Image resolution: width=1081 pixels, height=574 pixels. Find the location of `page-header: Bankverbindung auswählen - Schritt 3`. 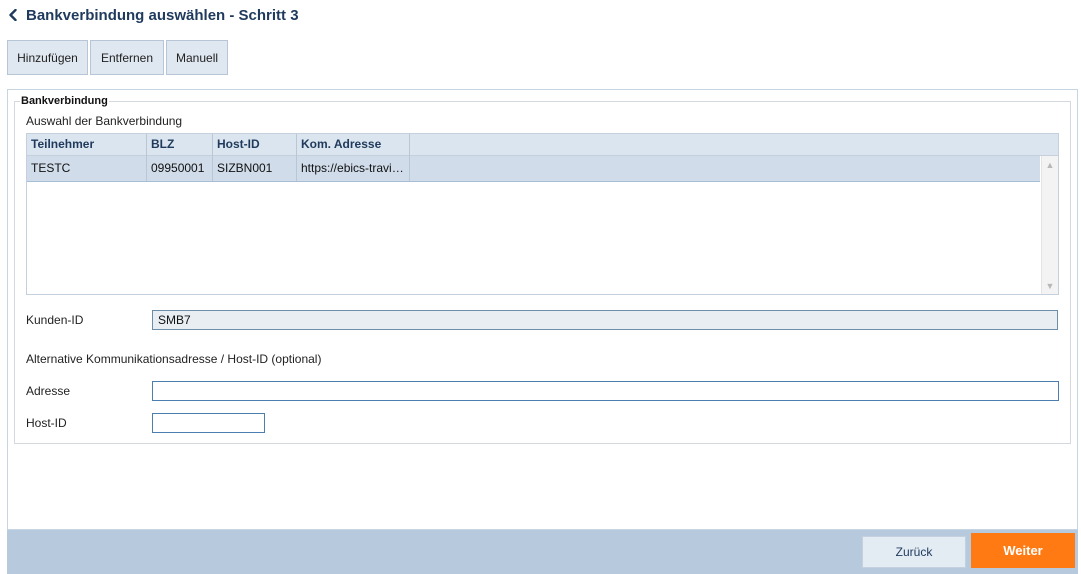

page-header: Bankverbindung auswählen - Schritt 3 is located at coordinates (153, 15).